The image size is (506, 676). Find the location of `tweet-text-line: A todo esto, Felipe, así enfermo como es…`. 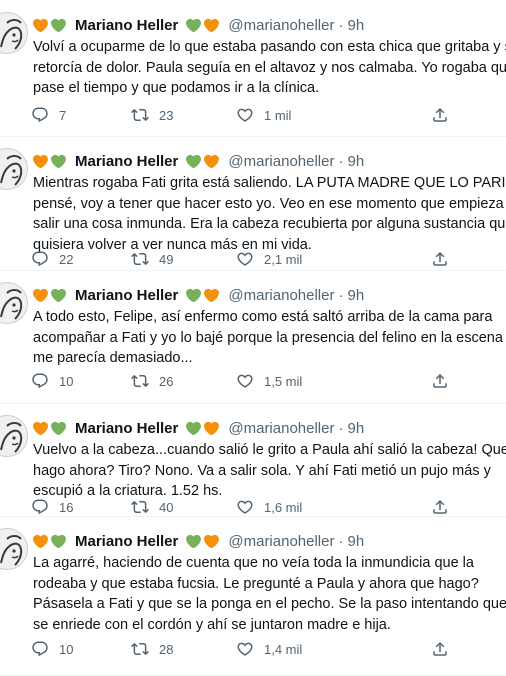

tweet-text-line: A todo esto, Felipe, así enfermo como es… is located at coordinates (263, 317).